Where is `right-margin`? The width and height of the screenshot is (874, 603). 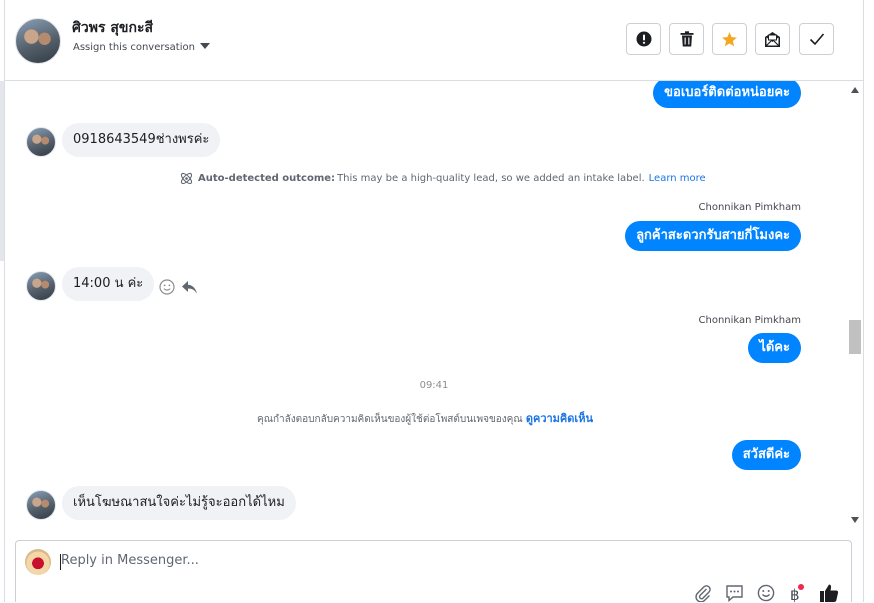
right-margin is located at coordinates (869, 301).